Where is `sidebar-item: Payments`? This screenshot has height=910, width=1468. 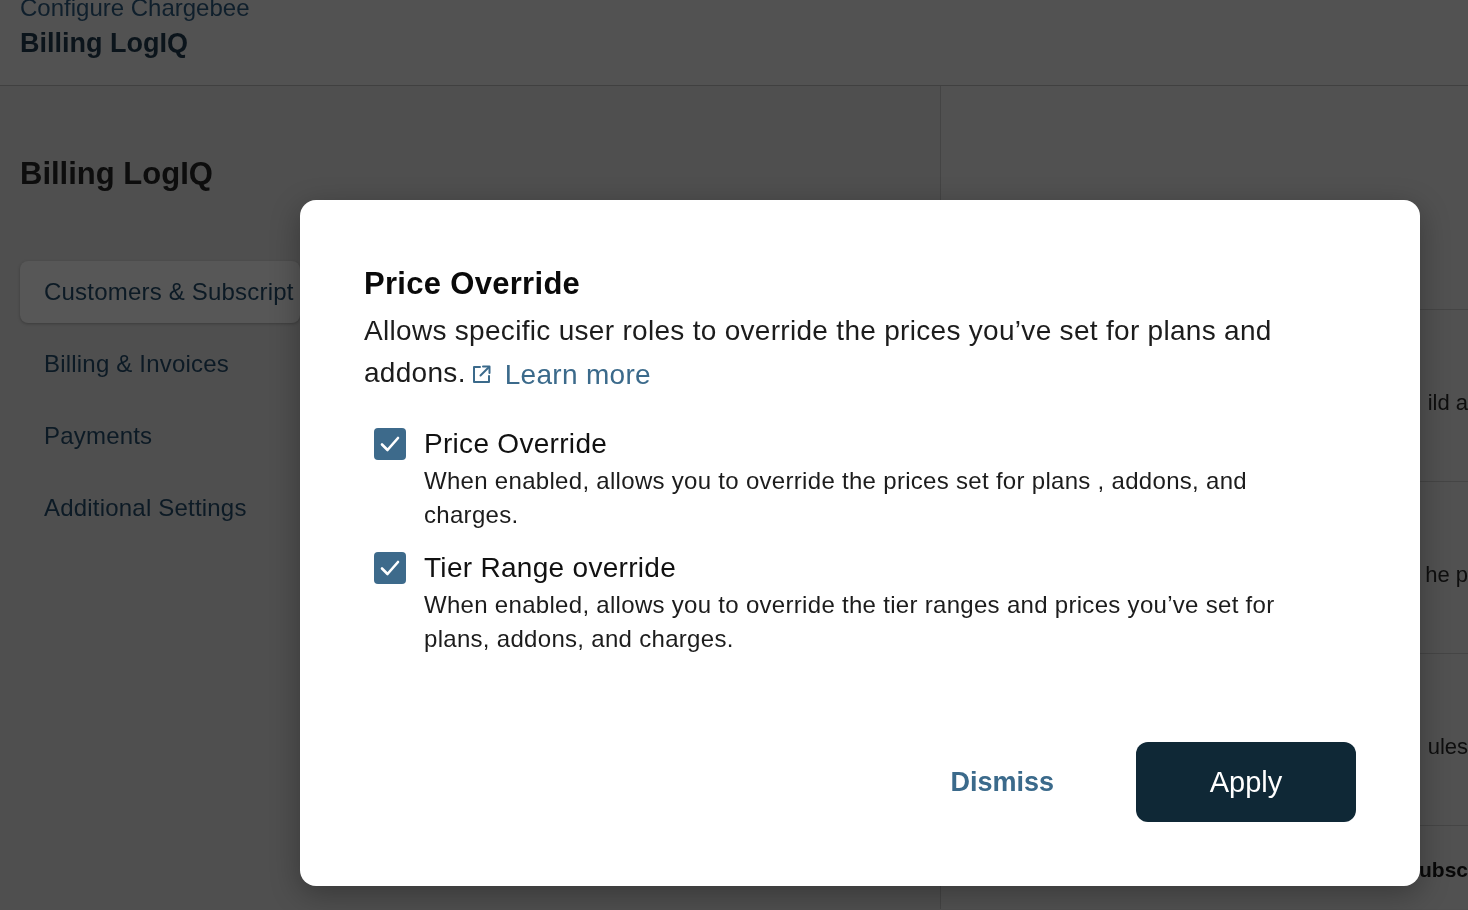 sidebar-item: Payments is located at coordinates (160, 436).